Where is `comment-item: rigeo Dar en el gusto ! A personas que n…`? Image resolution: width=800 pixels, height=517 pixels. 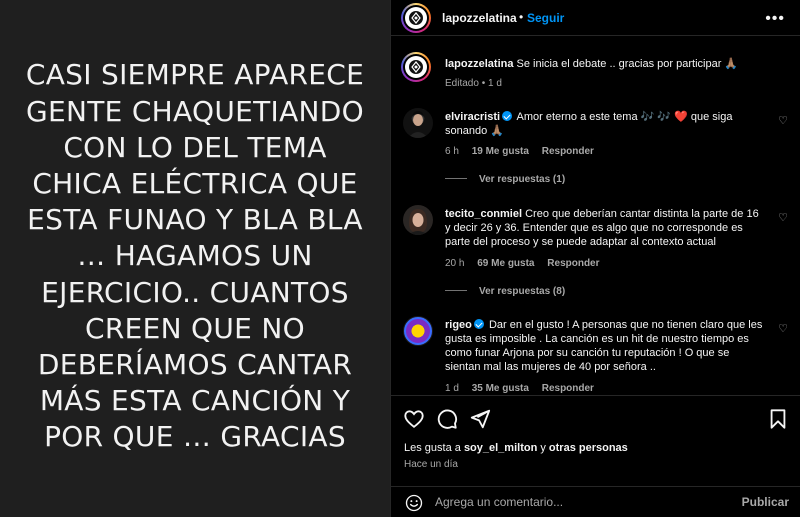 comment-item: rigeo Dar en el gusto ! A personas que n… is located at coordinates (595, 356).